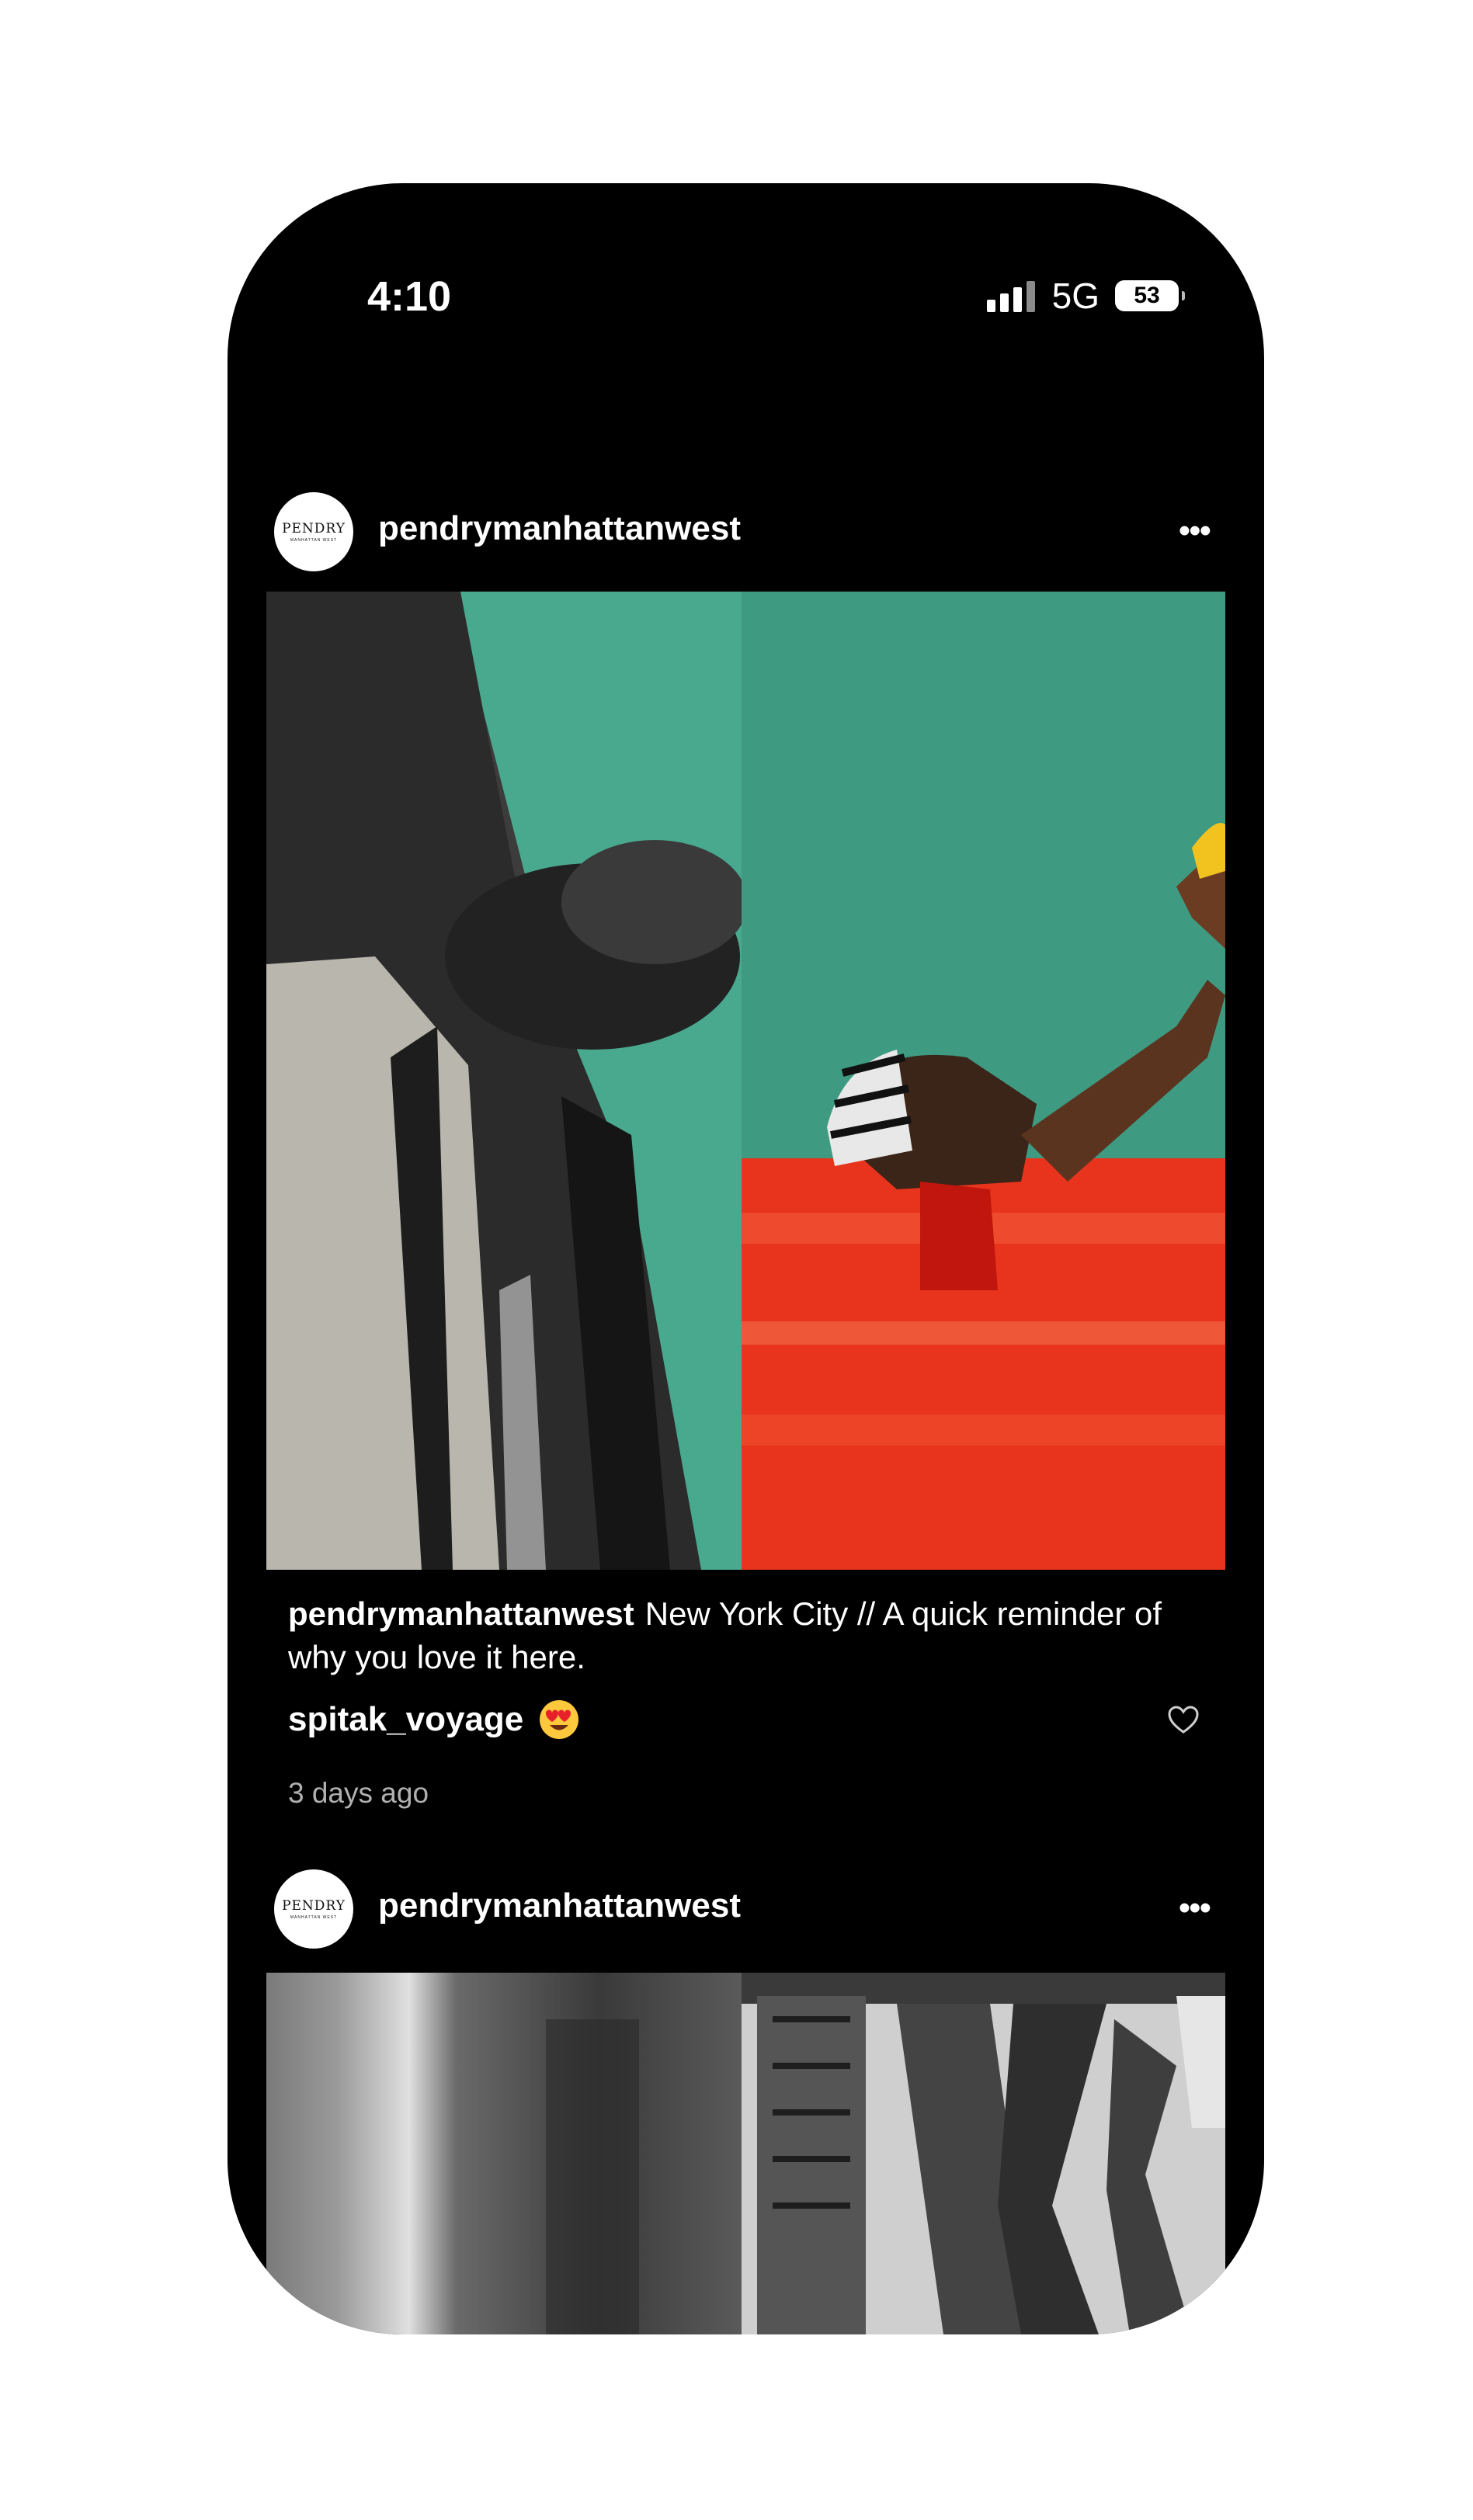 This screenshot has height=2520, width=1473. Describe the element at coordinates (983, 2153) in the screenshot. I see `photo-image-right` at that location.